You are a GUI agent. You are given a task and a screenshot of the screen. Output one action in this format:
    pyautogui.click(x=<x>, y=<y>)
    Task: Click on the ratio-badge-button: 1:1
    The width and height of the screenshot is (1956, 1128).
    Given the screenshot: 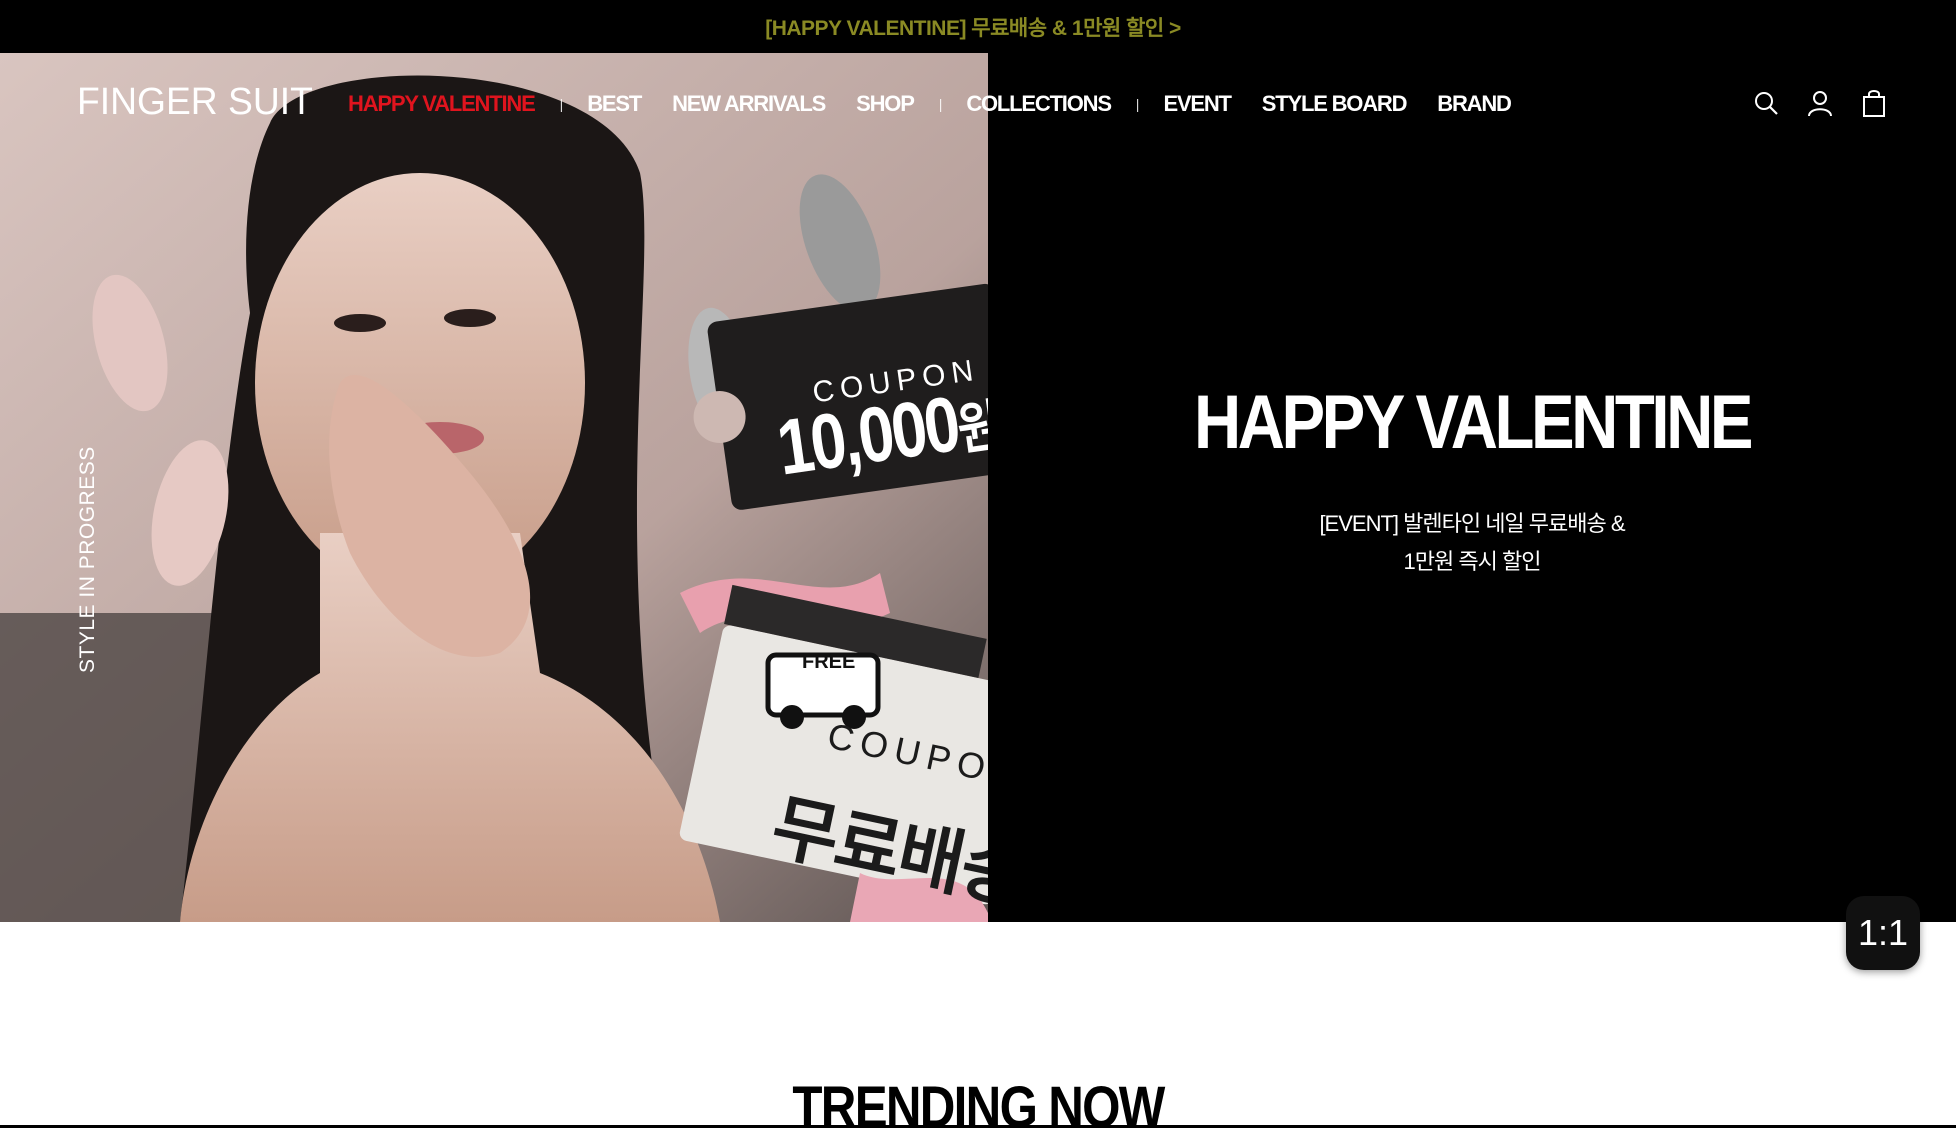 What is the action you would take?
    pyautogui.click(x=1883, y=933)
    